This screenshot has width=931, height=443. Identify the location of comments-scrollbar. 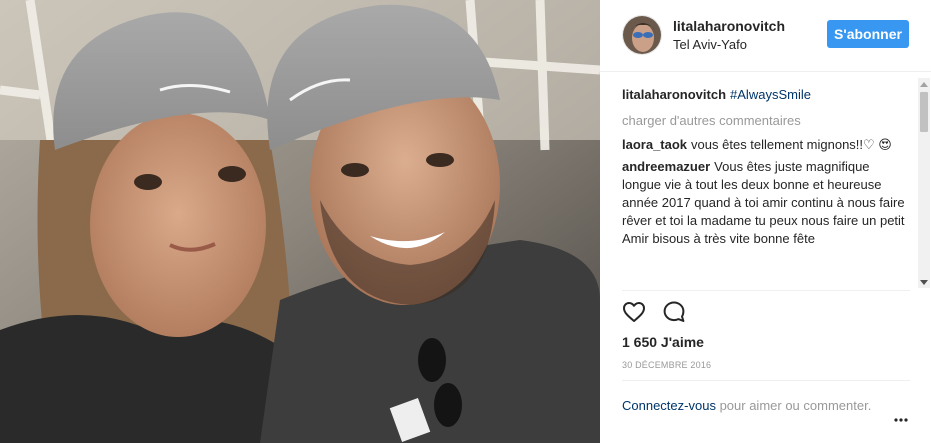
(924, 183).